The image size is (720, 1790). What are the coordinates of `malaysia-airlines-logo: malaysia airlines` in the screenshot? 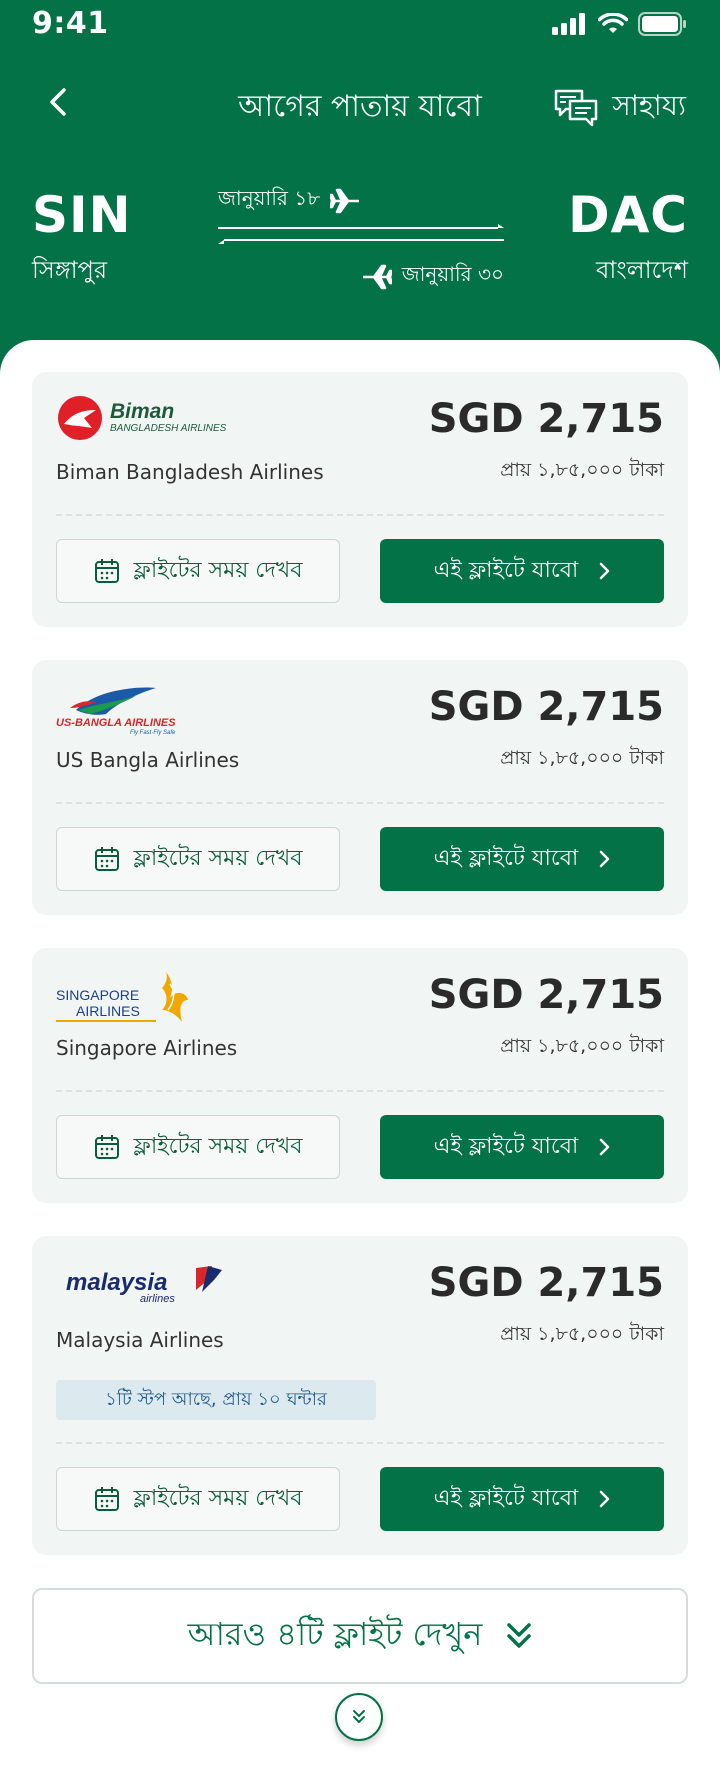 It's located at (156, 1284).